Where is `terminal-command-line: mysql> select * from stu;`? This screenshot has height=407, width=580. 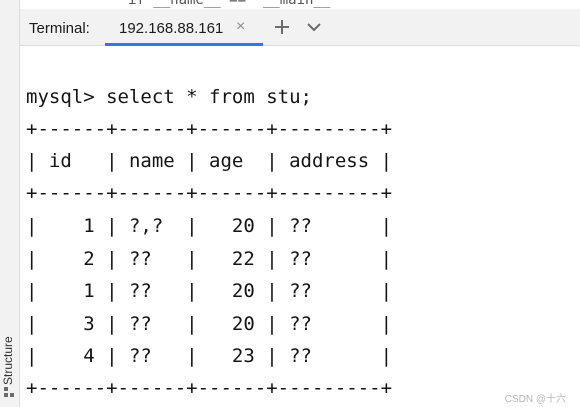
terminal-command-line: mysql> select * from stu; is located at coordinates (169, 97).